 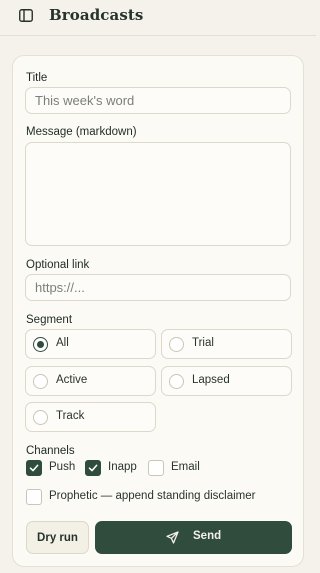 I want to click on email-label: Email, so click(x=185, y=467).